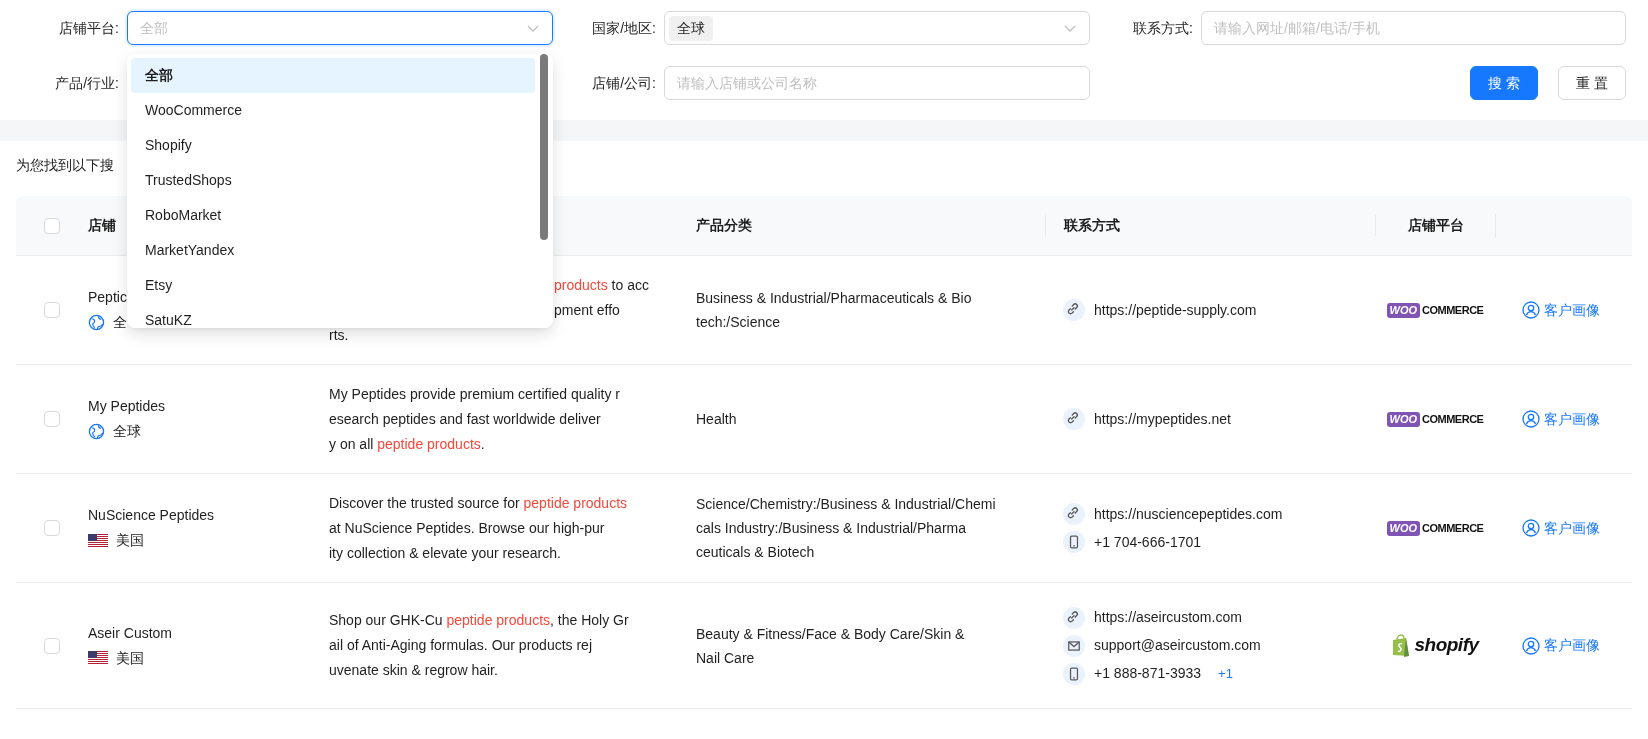 This screenshot has height=739, width=1648. Describe the element at coordinates (691, 28) in the screenshot. I see `region-tag: 全球` at that location.